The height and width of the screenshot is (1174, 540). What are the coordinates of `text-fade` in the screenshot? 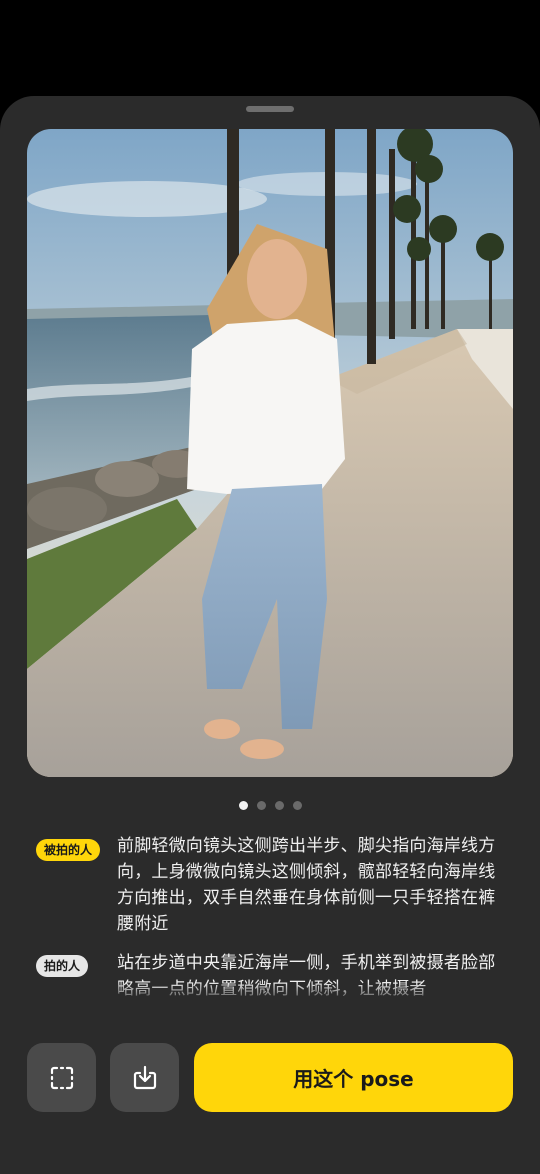 It's located at (270, 993).